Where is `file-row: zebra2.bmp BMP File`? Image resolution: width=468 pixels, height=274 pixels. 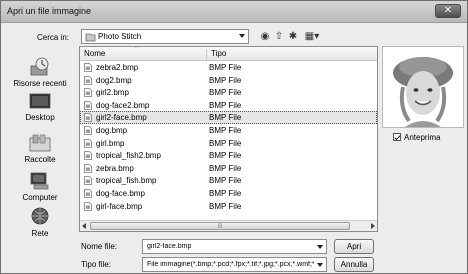
file-row: zebra2.bmp BMP File is located at coordinates (228, 67).